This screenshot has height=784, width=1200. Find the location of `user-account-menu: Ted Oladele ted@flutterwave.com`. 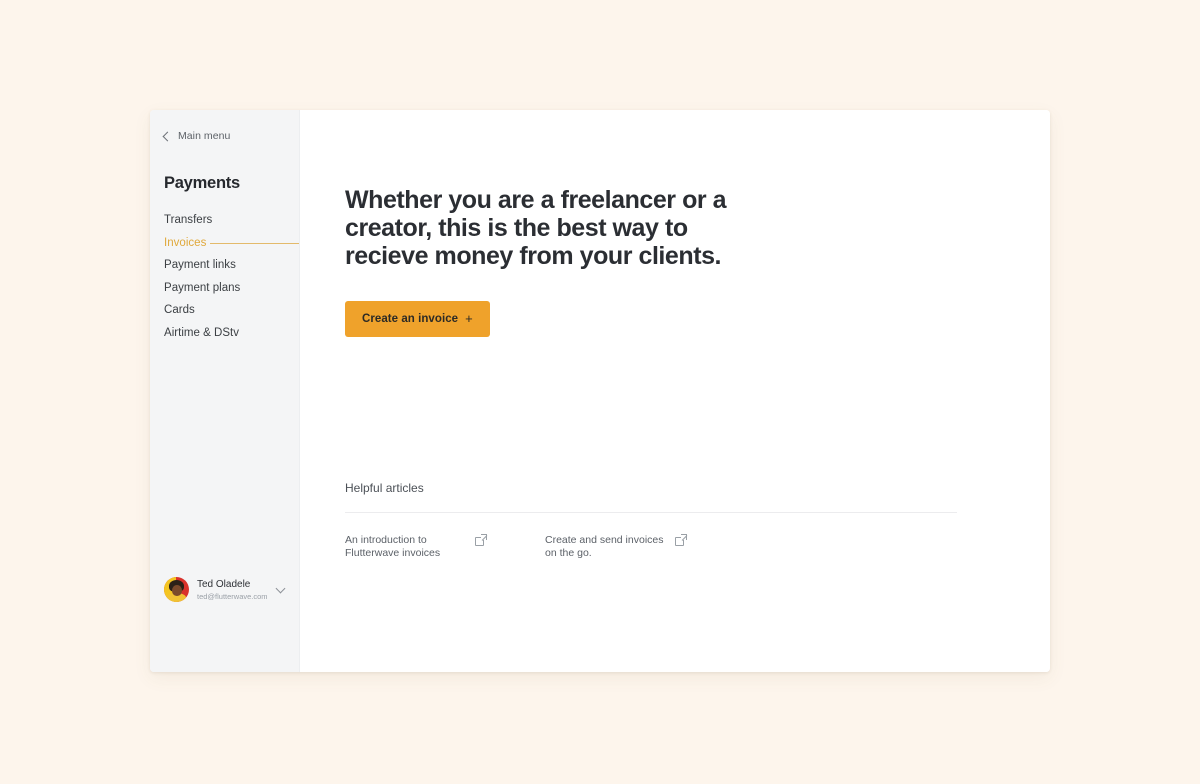

user-account-menu: Ted Oladele ted@flutterwave.com is located at coordinates (227, 589).